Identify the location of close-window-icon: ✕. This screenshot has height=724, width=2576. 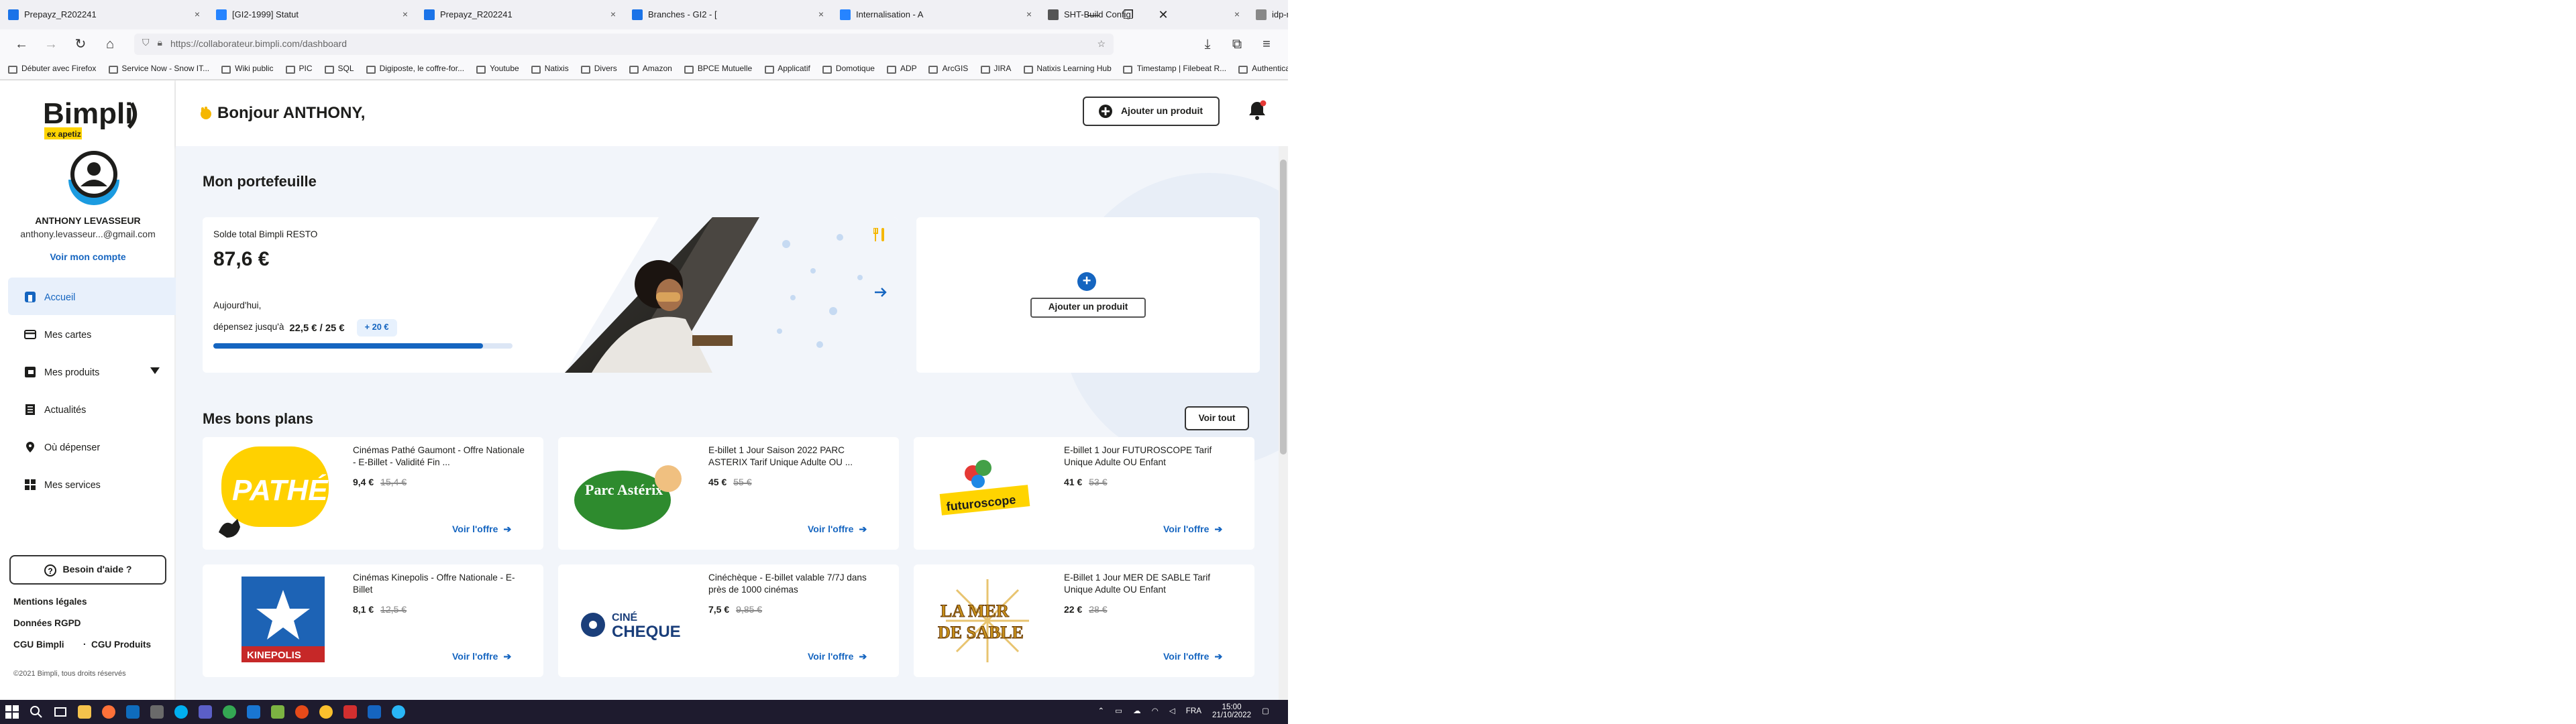
(1163, 14).